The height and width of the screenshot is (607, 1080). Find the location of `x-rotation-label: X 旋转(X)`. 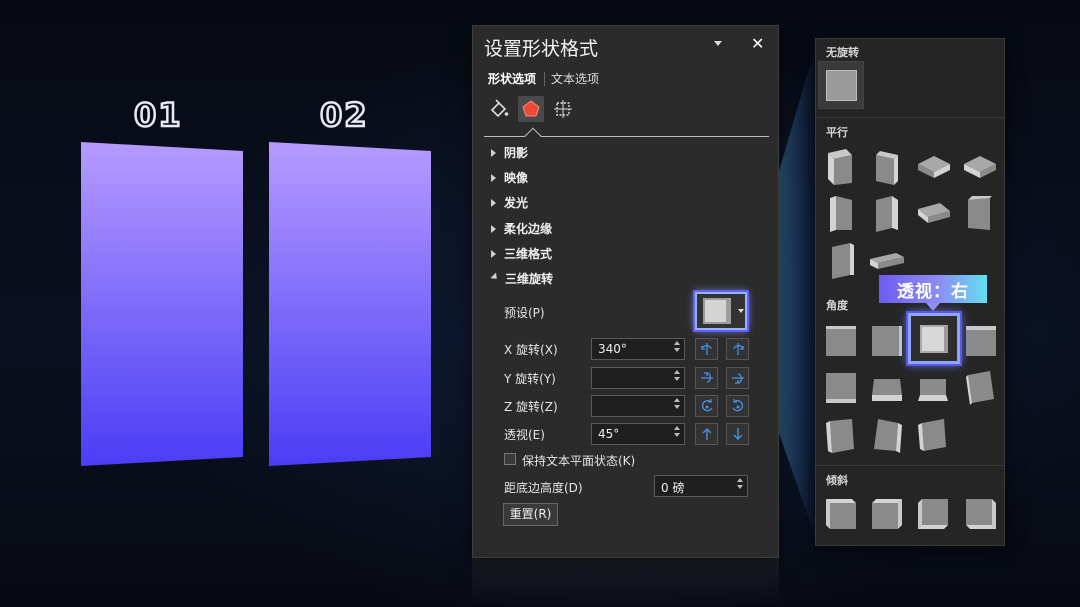

x-rotation-label: X 旋转(X) is located at coordinates (531, 350).